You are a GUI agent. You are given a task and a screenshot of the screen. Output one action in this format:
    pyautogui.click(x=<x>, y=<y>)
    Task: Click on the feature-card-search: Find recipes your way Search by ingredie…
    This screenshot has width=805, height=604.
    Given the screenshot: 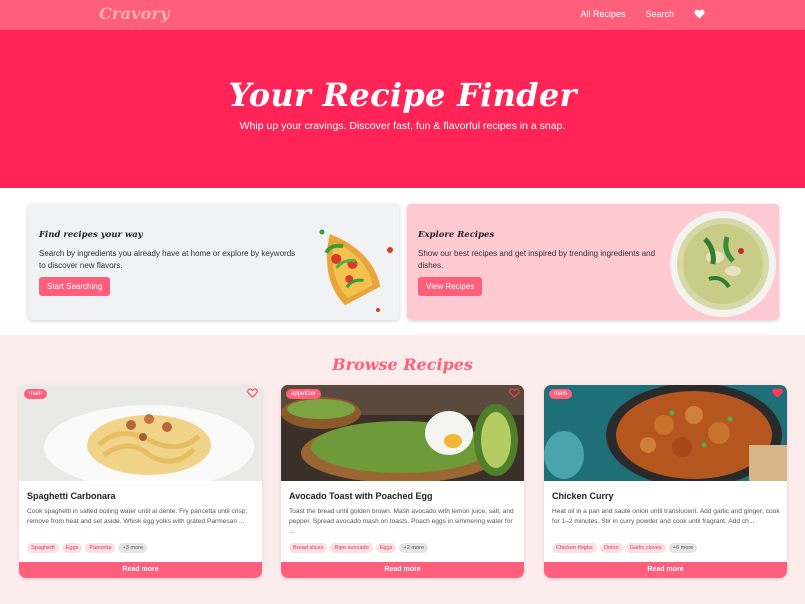 What is the action you would take?
    pyautogui.click(x=213, y=262)
    